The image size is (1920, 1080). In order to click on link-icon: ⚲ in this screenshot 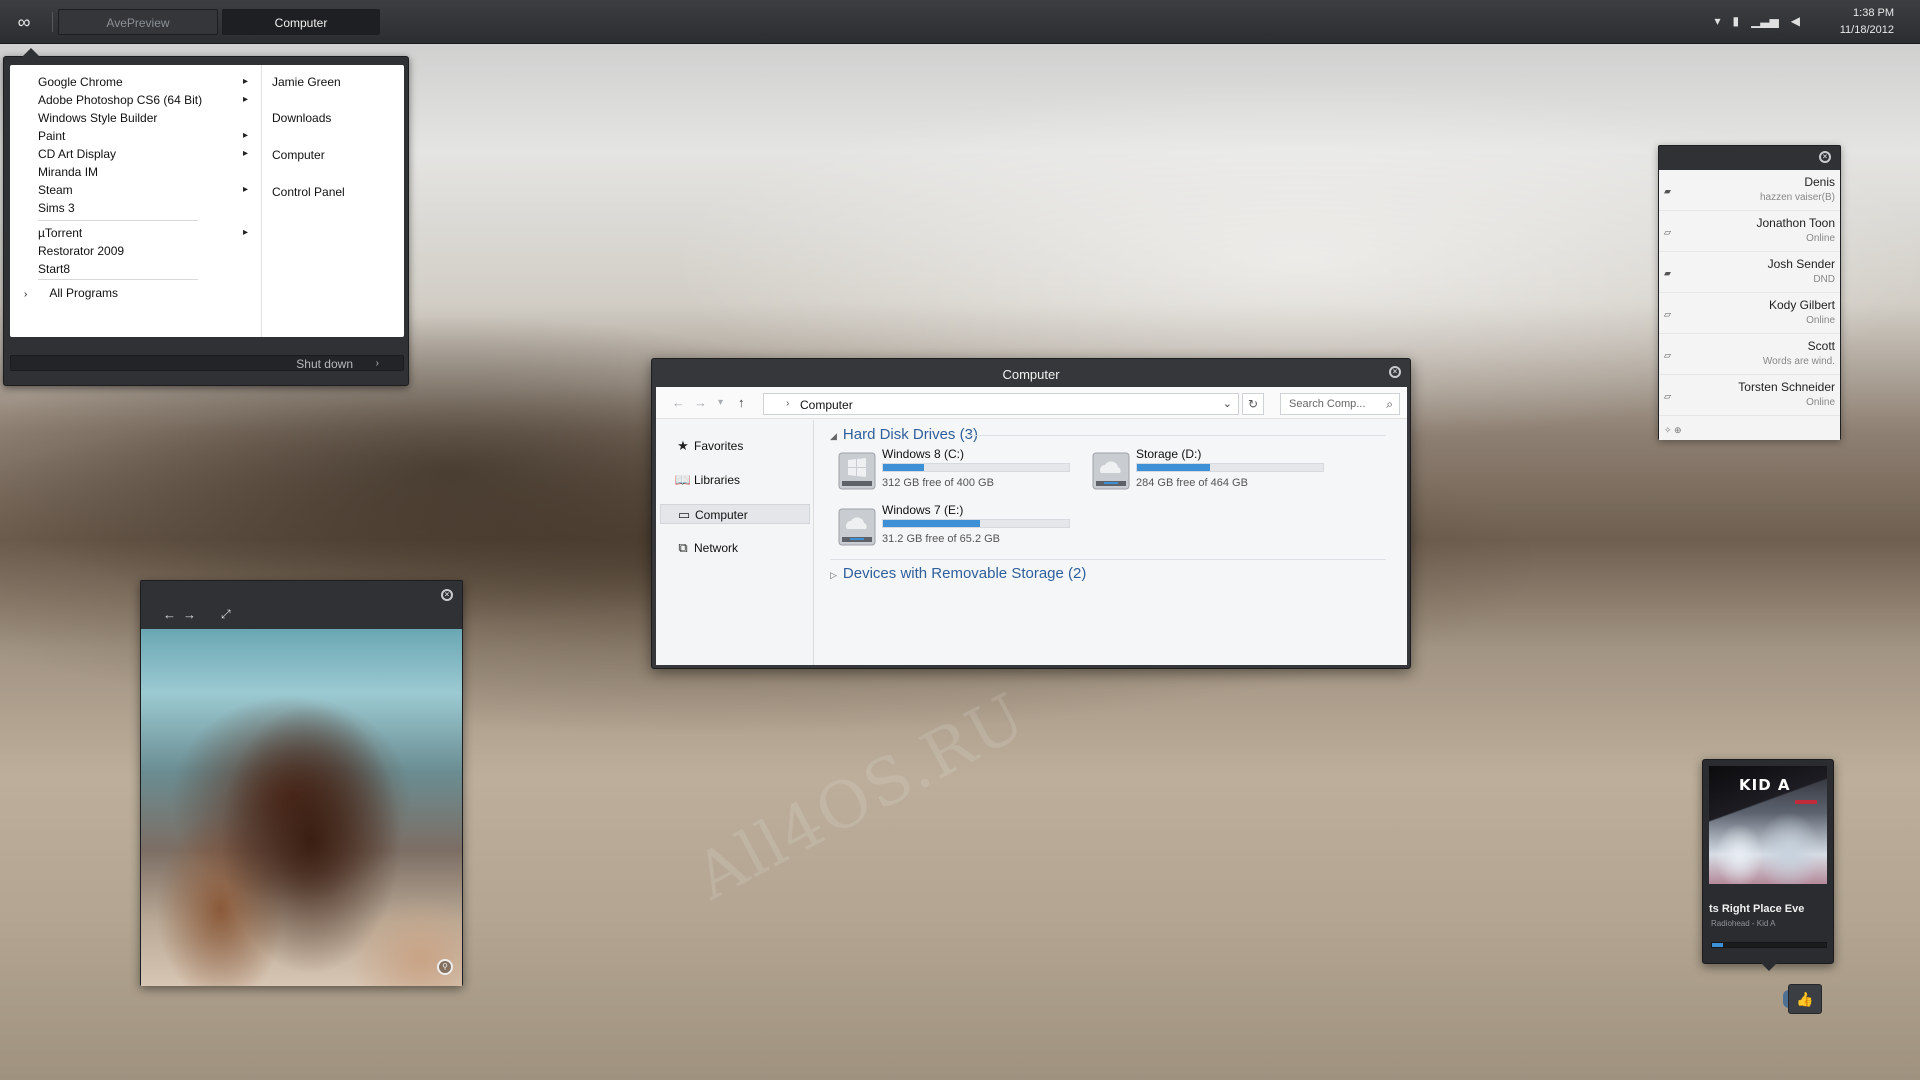, I will do `click(445, 967)`.